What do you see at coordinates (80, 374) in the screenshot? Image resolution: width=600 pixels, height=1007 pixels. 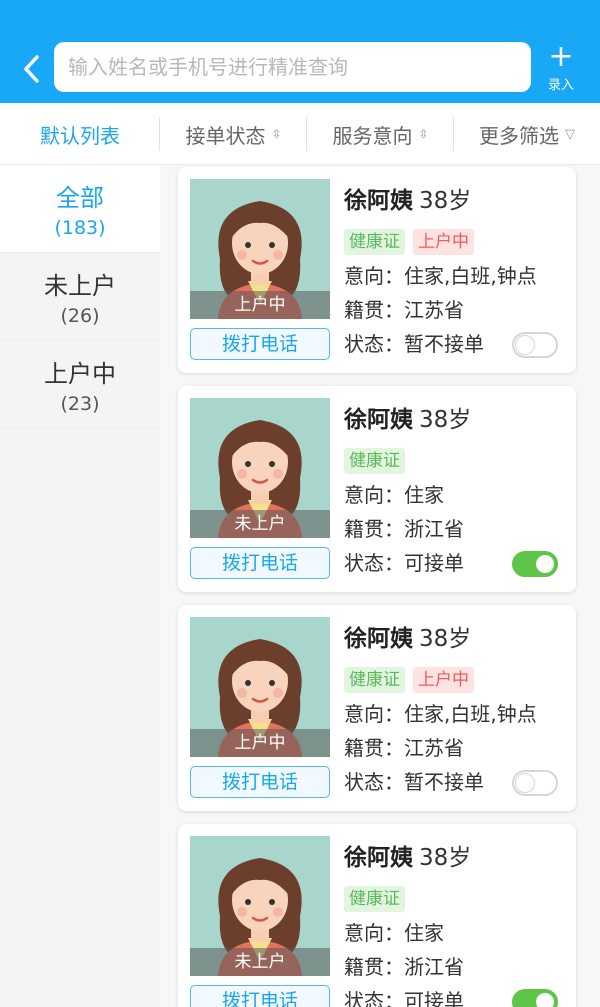 I see `sidebar-item-label: 上户中` at bounding box center [80, 374].